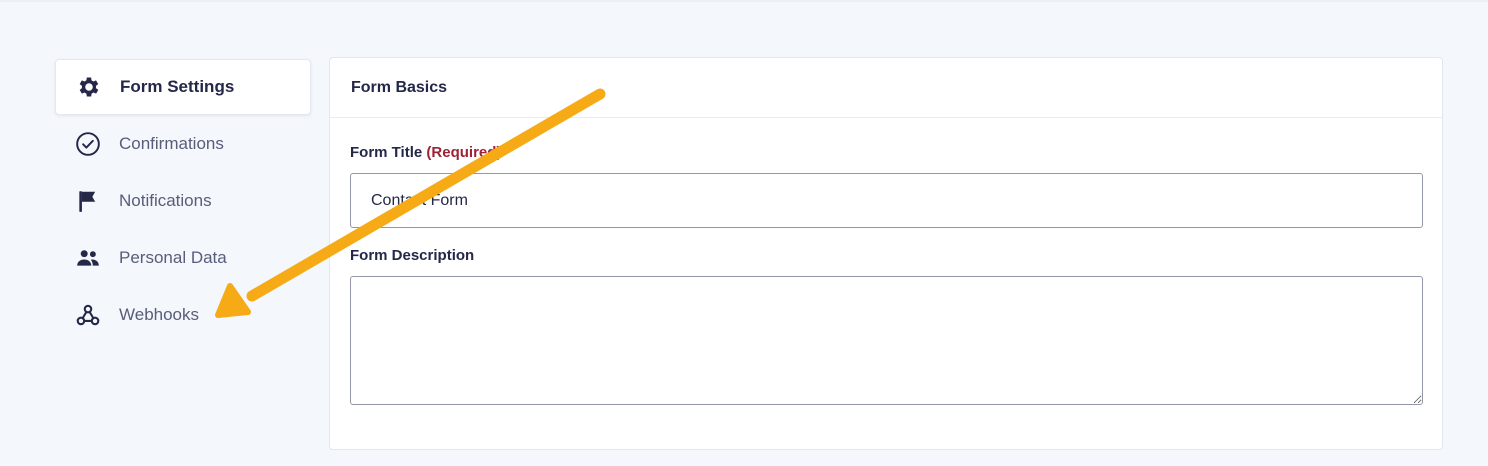 The image size is (1488, 466). Describe the element at coordinates (159, 314) in the screenshot. I see `sidebar-item-label: Webhooks` at that location.